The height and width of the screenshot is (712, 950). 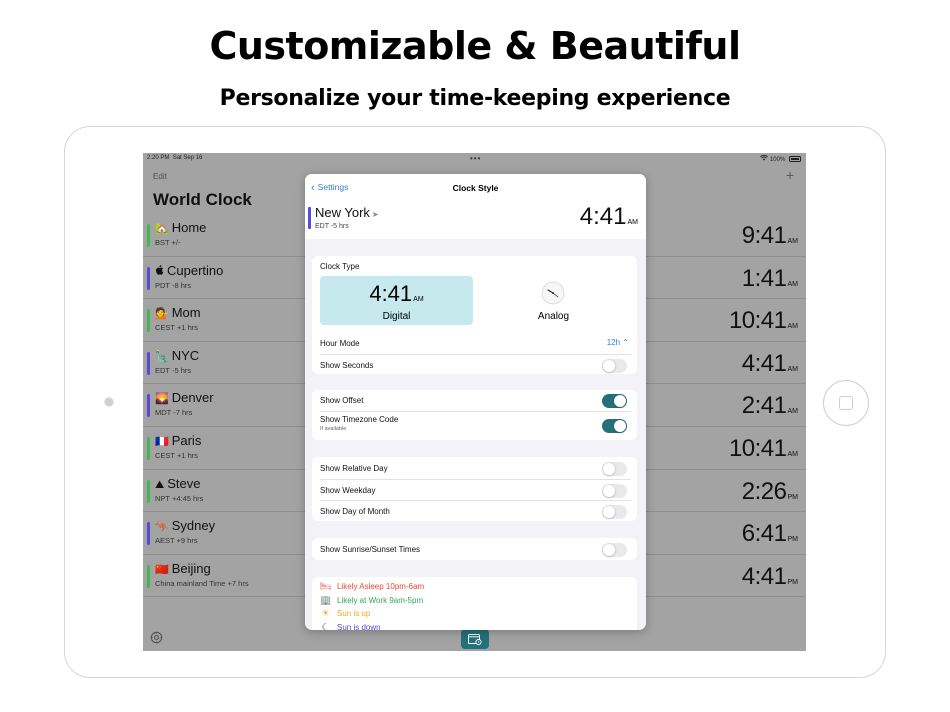 What do you see at coordinates (764, 278) in the screenshot?
I see `time-value: 1:41` at bounding box center [764, 278].